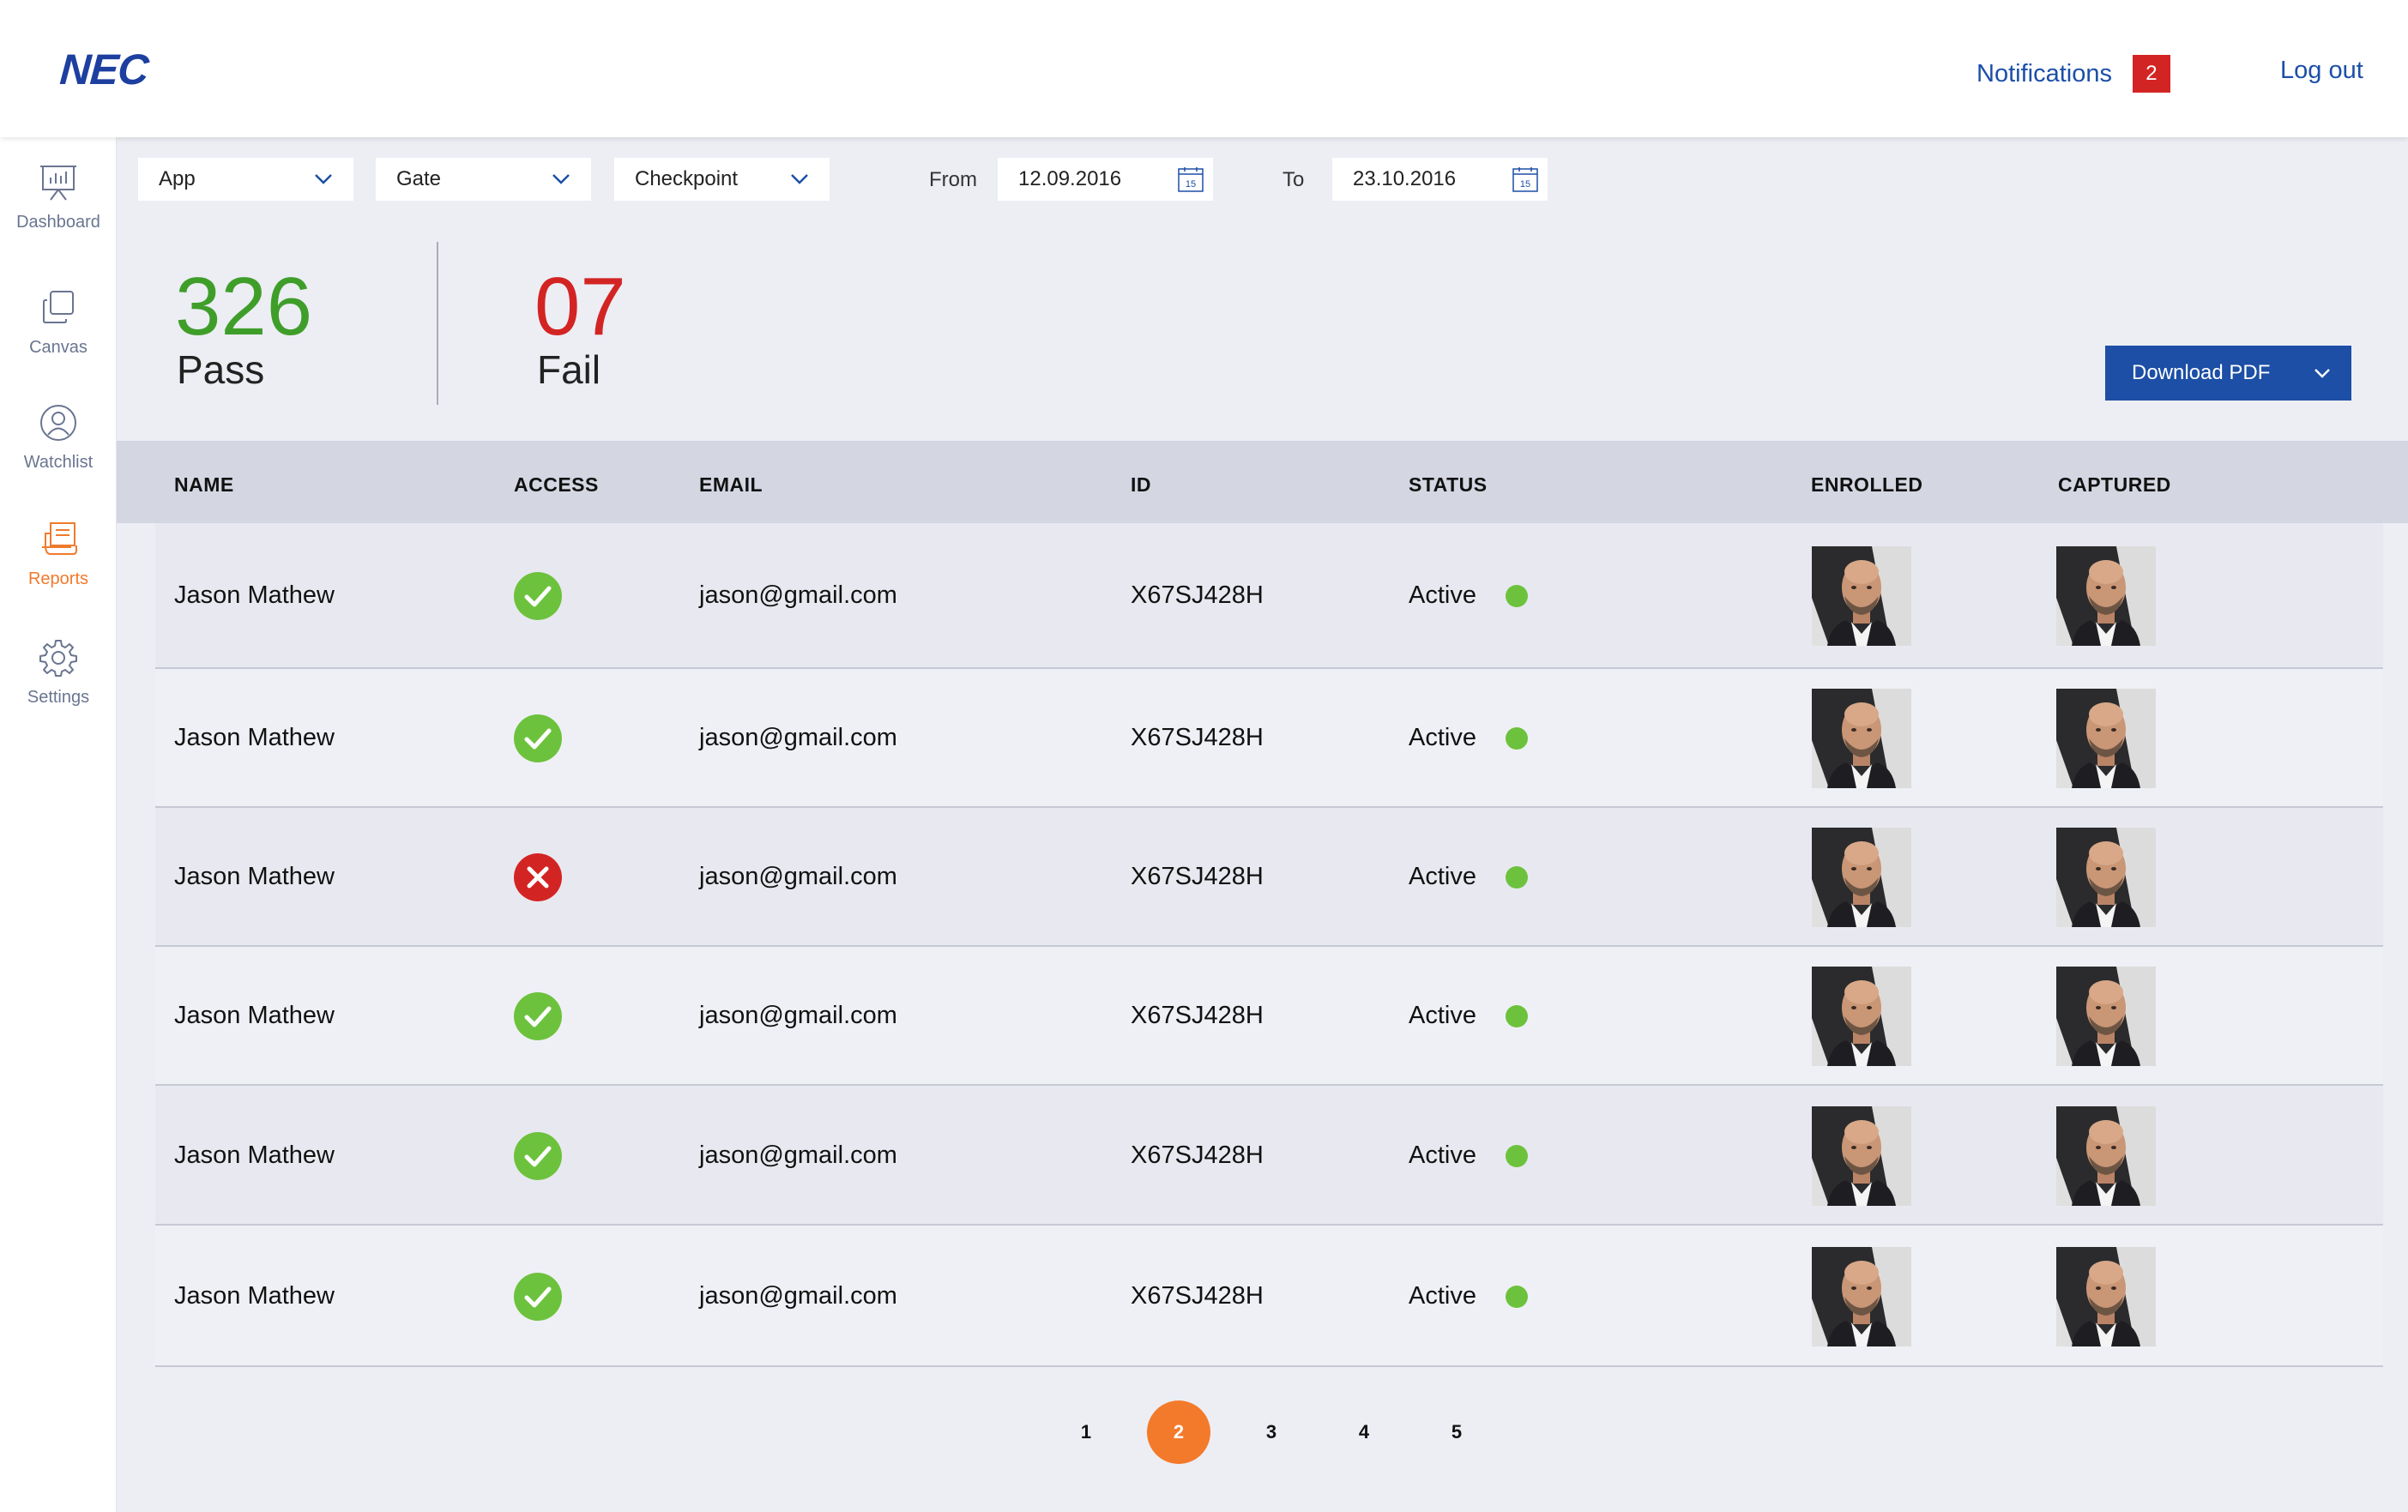 This screenshot has height=1512, width=2408. I want to click on sidebar-item-label: Dashboard, so click(58, 222).